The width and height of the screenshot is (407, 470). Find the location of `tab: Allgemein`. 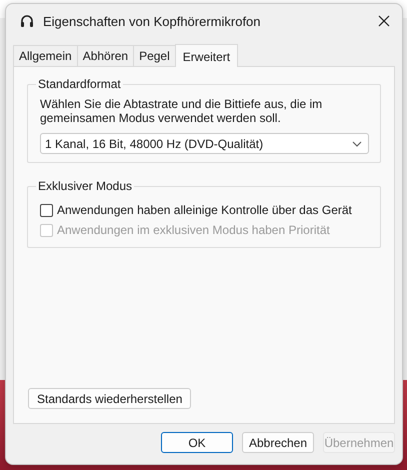

tab: Allgemein is located at coordinates (45, 55).